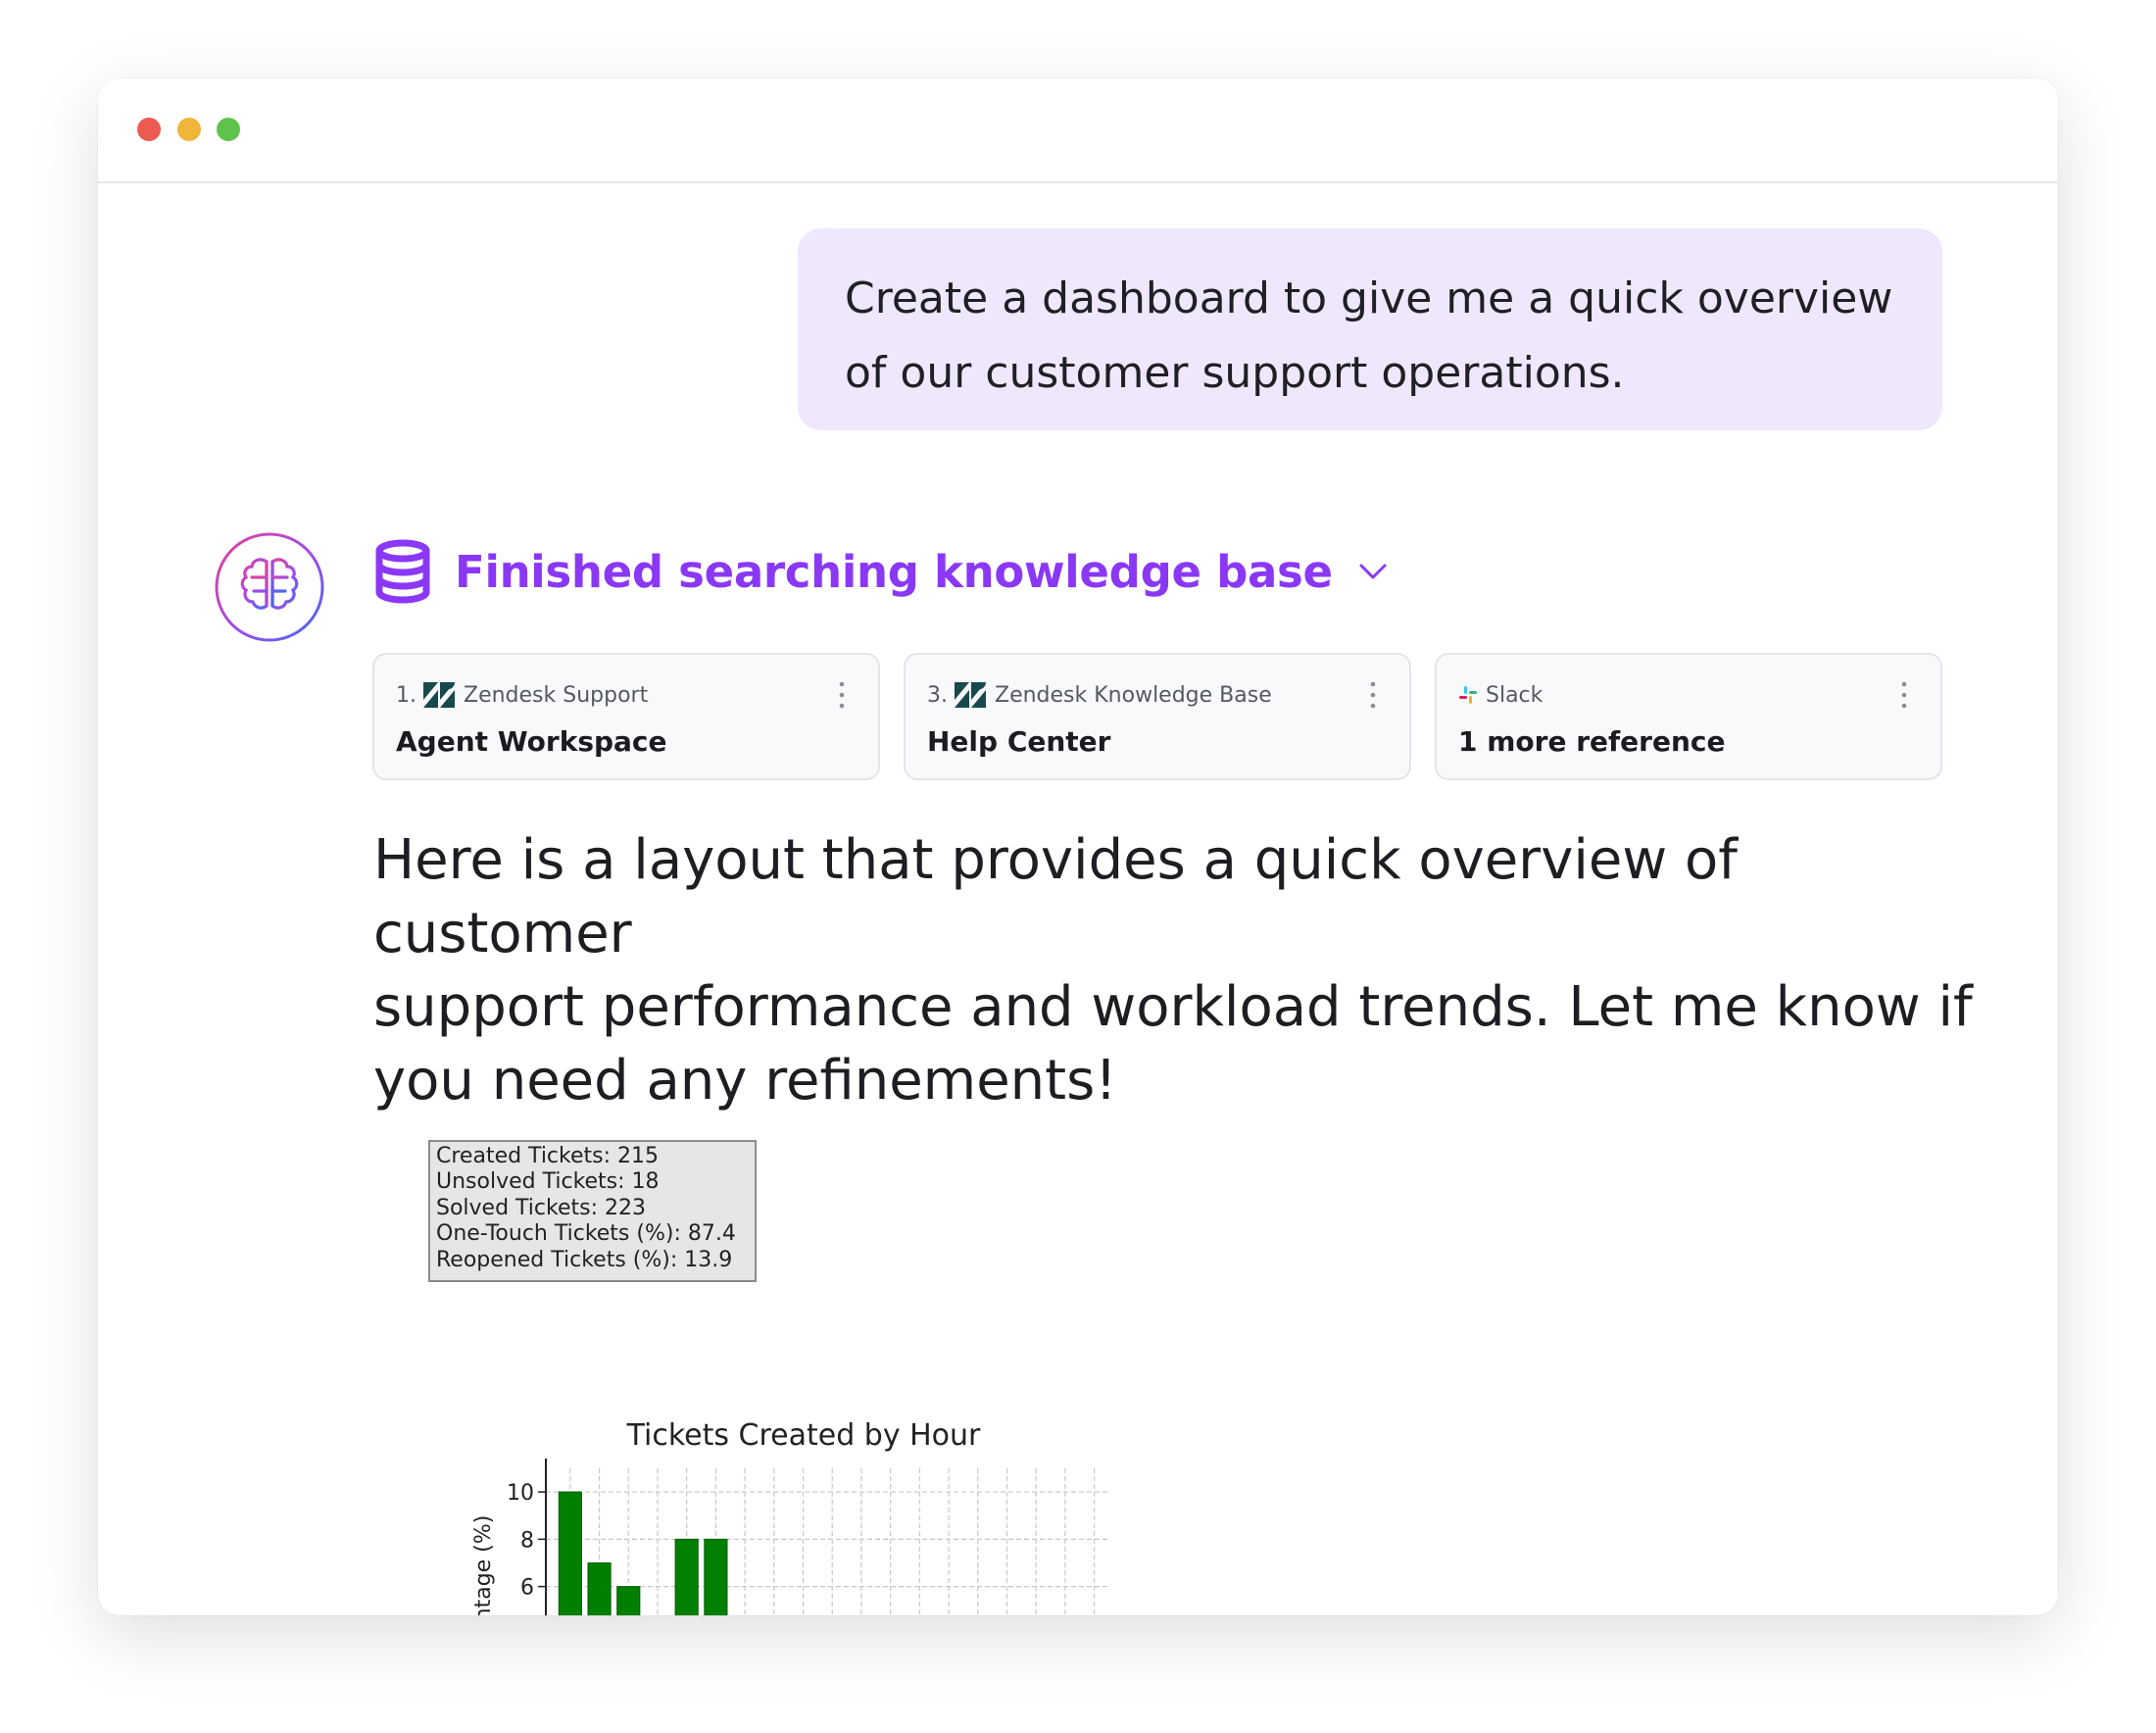  I want to click on stat-line: One-Touch Tickets (%): 87.4, so click(586, 1234).